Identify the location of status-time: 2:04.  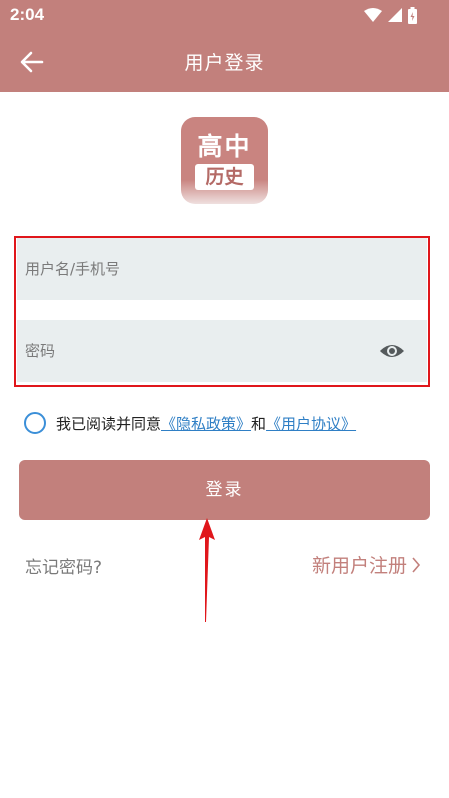
(27, 14).